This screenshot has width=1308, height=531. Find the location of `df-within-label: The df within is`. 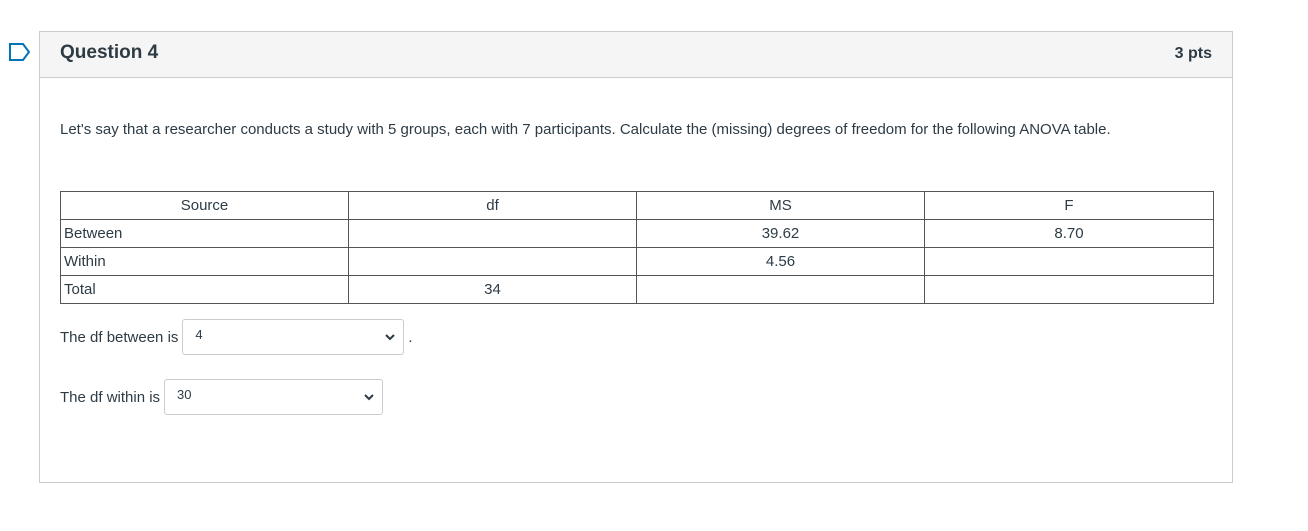

df-within-label: The df within is is located at coordinates (110, 397).